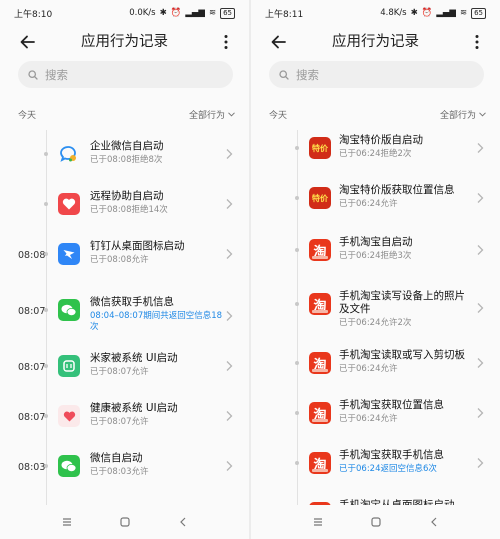  I want to click on entry-name: 淘宝特价版自启动, so click(381, 140).